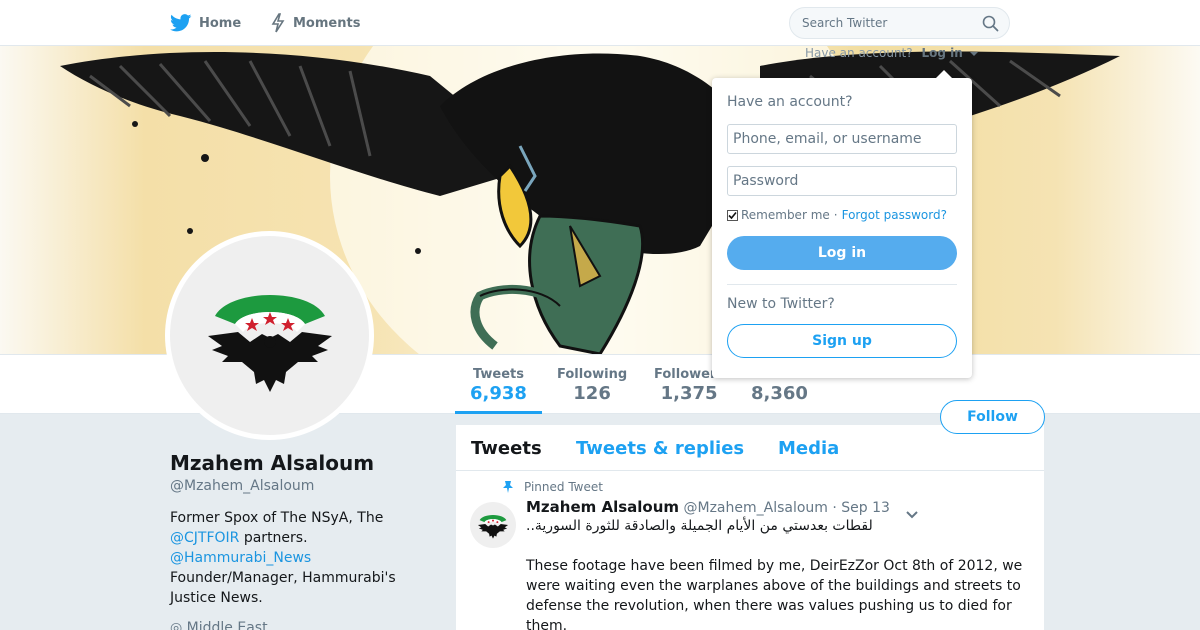  What do you see at coordinates (941, 53) in the screenshot?
I see `account-bar-login: Log in` at bounding box center [941, 53].